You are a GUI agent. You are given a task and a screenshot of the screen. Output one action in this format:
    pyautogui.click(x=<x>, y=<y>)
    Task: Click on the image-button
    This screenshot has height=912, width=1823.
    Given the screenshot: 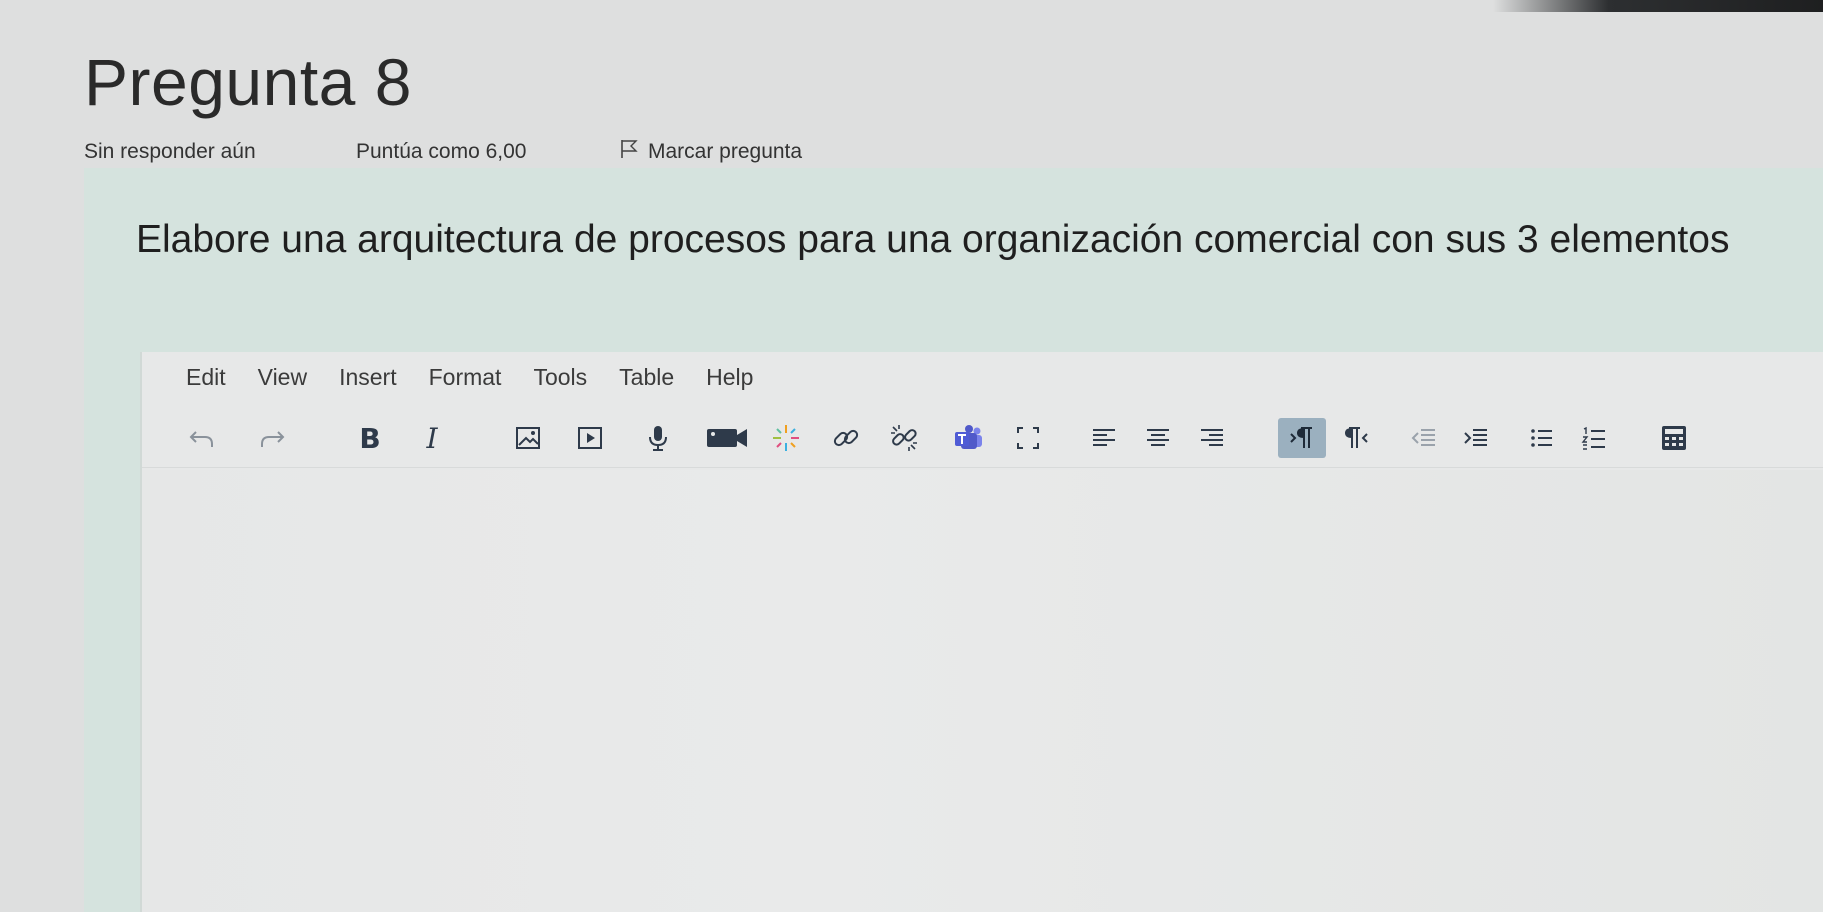 What is the action you would take?
    pyautogui.click(x=528, y=438)
    